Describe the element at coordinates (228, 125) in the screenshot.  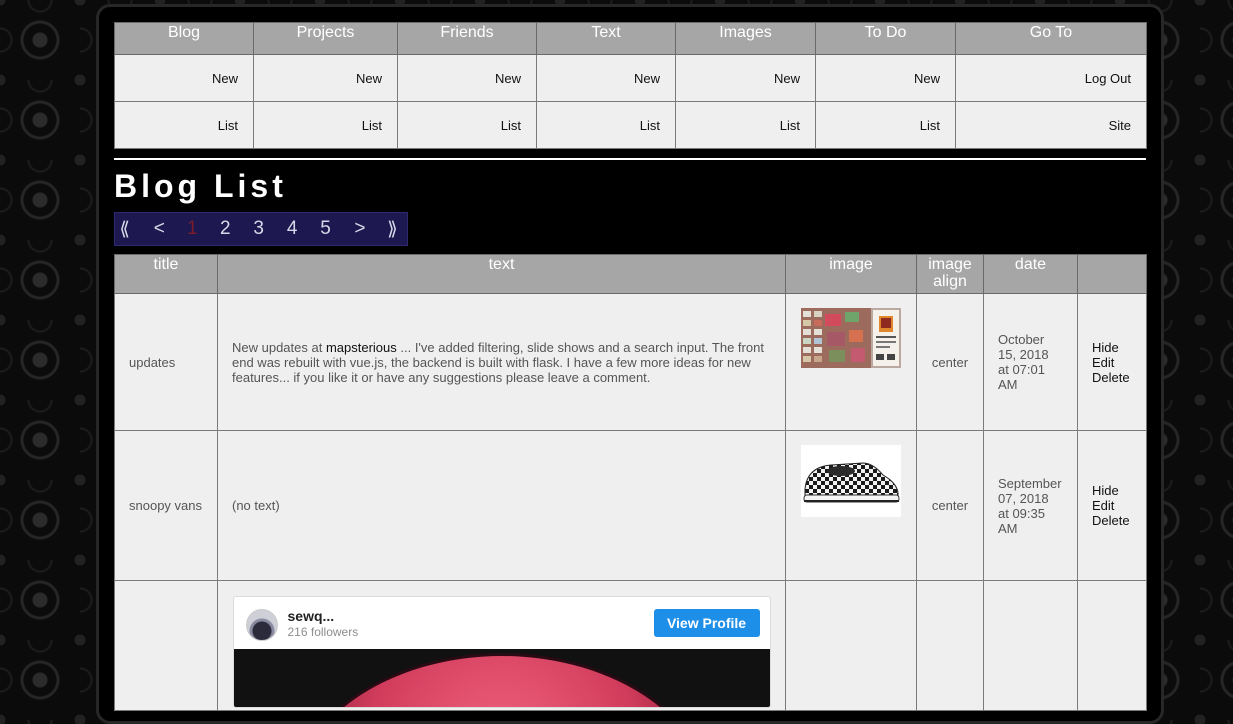
I see `blog-list-link: List` at that location.